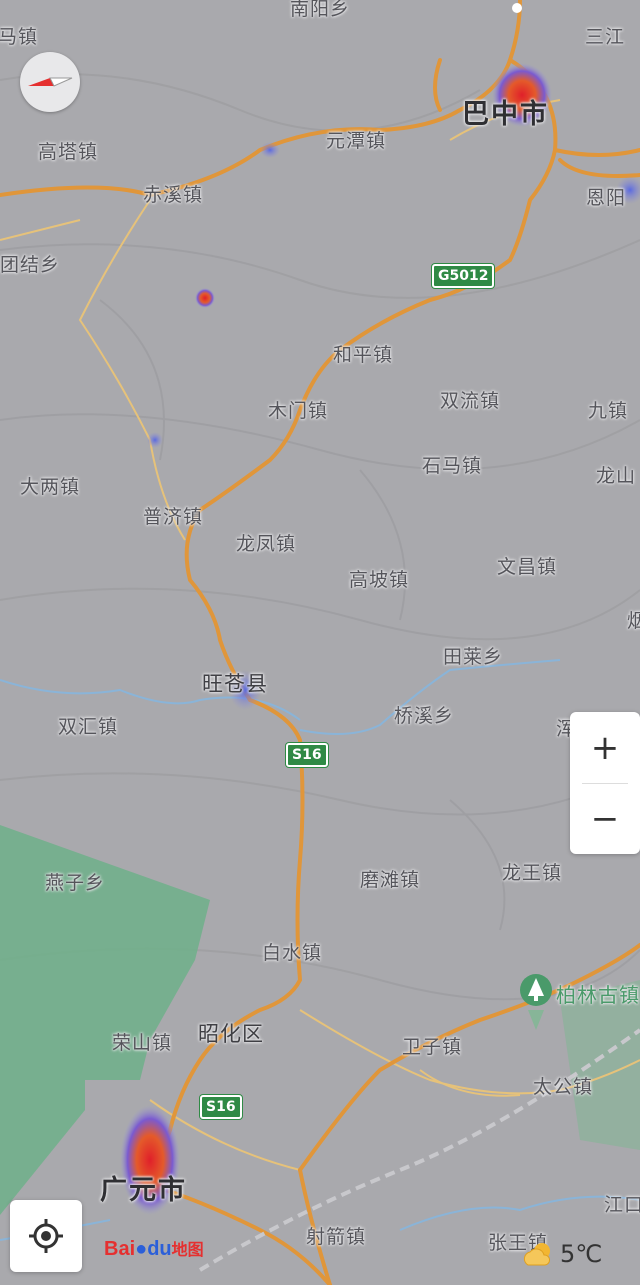 The height and width of the screenshot is (1285, 640). I want to click on place-label: 和平镇, so click(363, 353).